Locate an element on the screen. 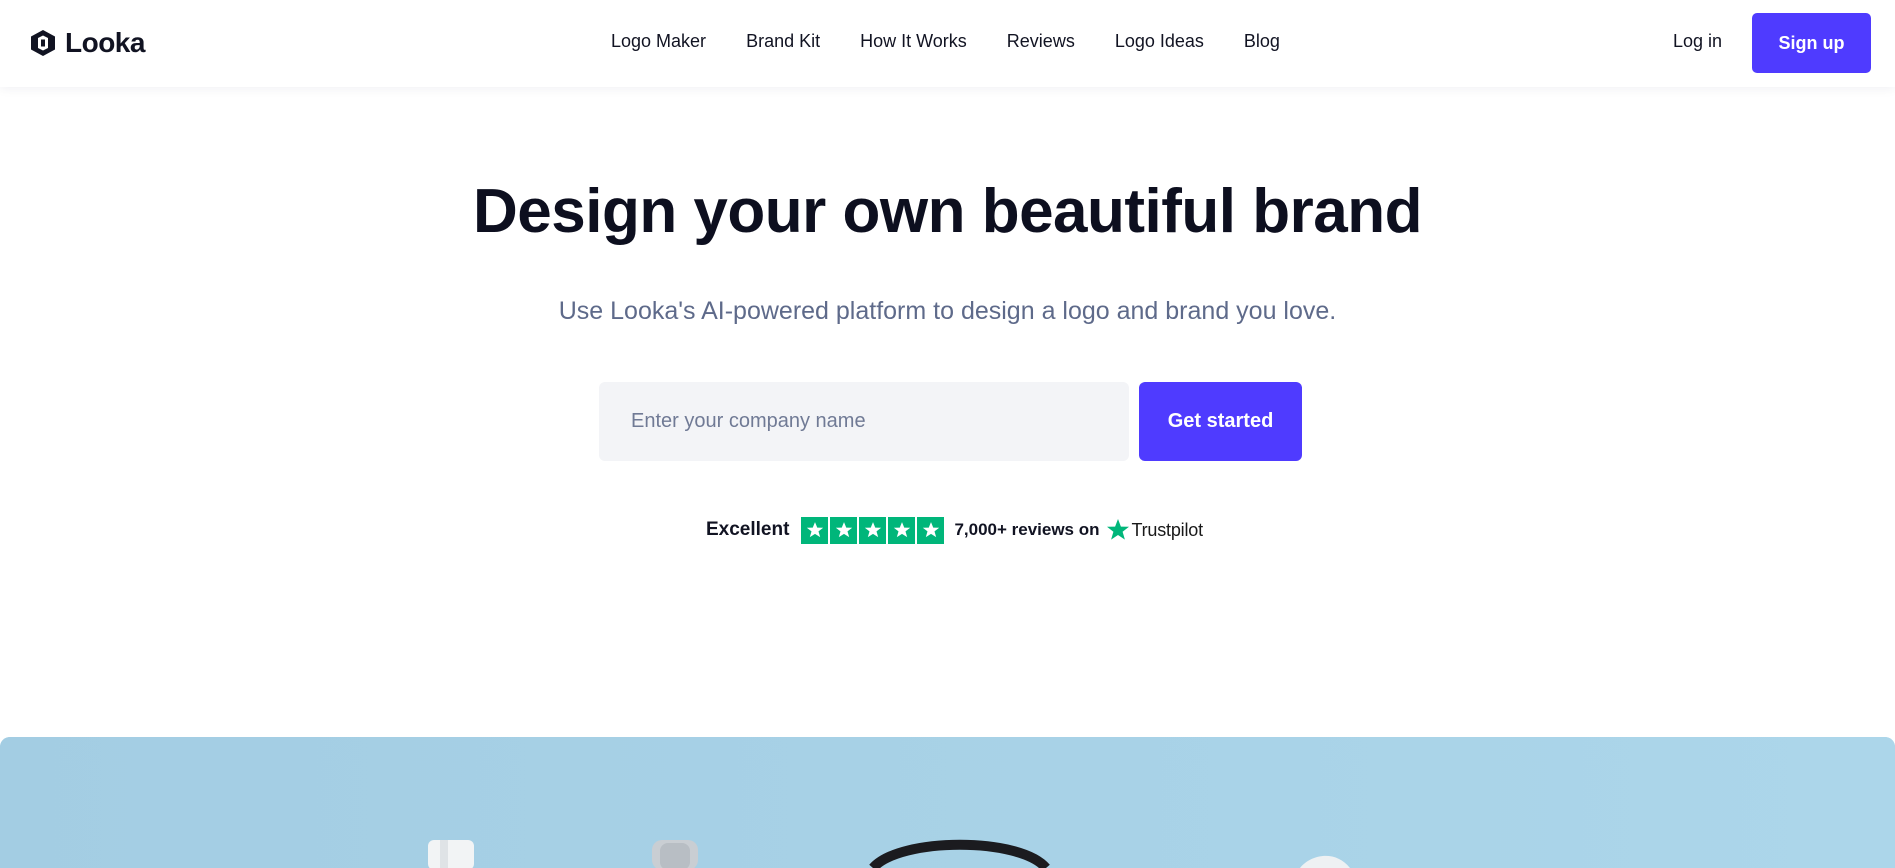 The width and height of the screenshot is (1895, 868). login-link: Log in is located at coordinates (1697, 41).